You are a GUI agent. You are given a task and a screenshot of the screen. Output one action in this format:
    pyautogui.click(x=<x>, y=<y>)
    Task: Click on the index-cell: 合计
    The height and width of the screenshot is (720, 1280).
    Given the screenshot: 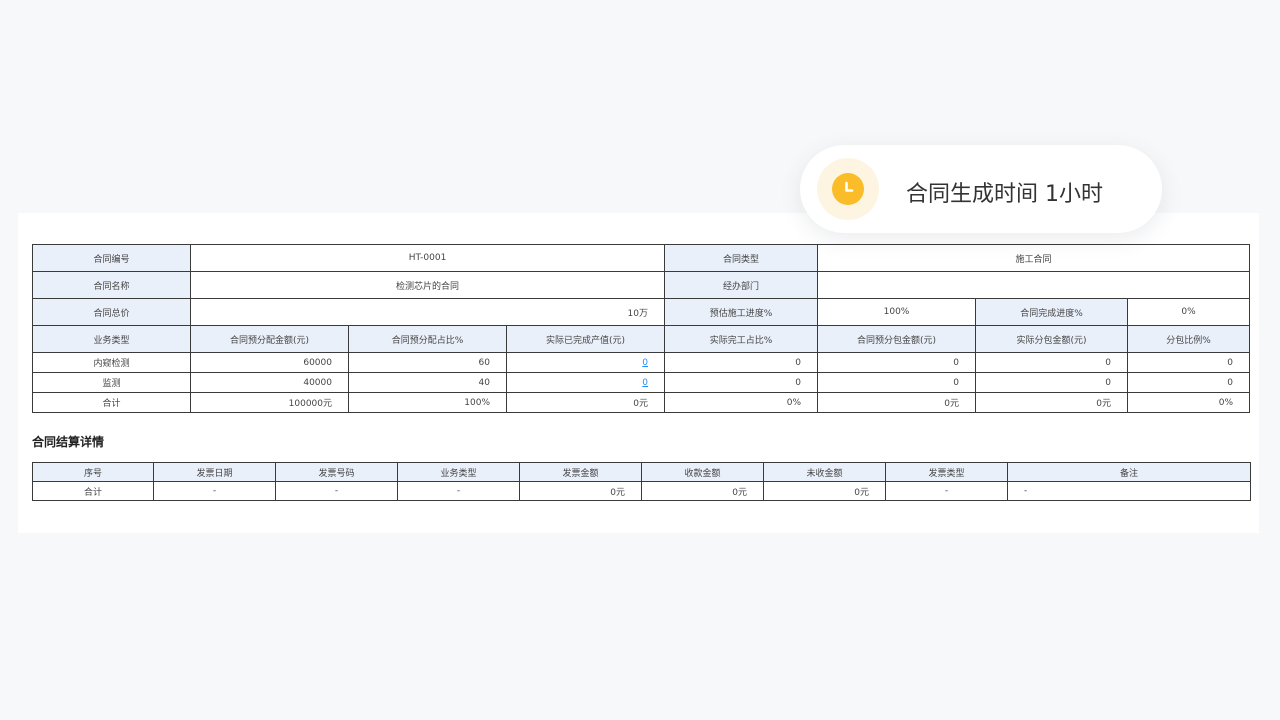 What is the action you would take?
    pyautogui.click(x=93, y=491)
    